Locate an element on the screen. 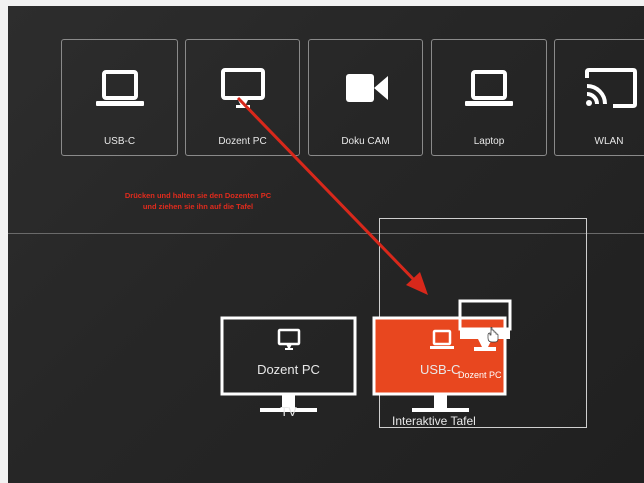 The width and height of the screenshot is (644, 483). tv-source-label: Dozent PC is located at coordinates (288, 369).